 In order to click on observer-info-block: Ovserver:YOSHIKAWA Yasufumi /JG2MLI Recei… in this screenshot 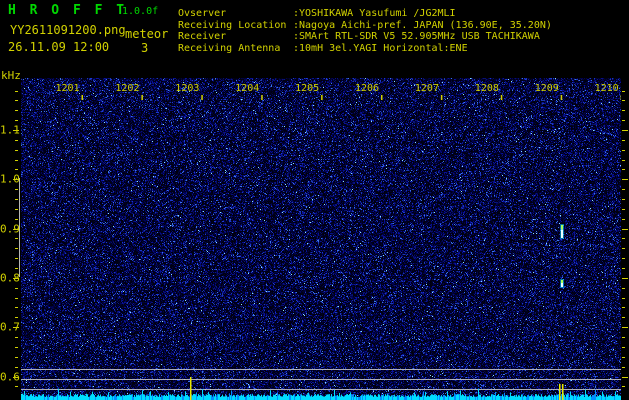, I will do `click(365, 31)`.